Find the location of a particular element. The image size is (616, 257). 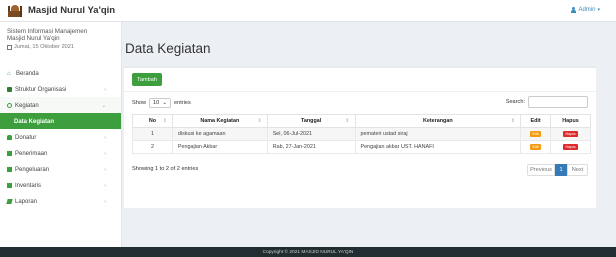

cell-no: 2 is located at coordinates (152, 147).